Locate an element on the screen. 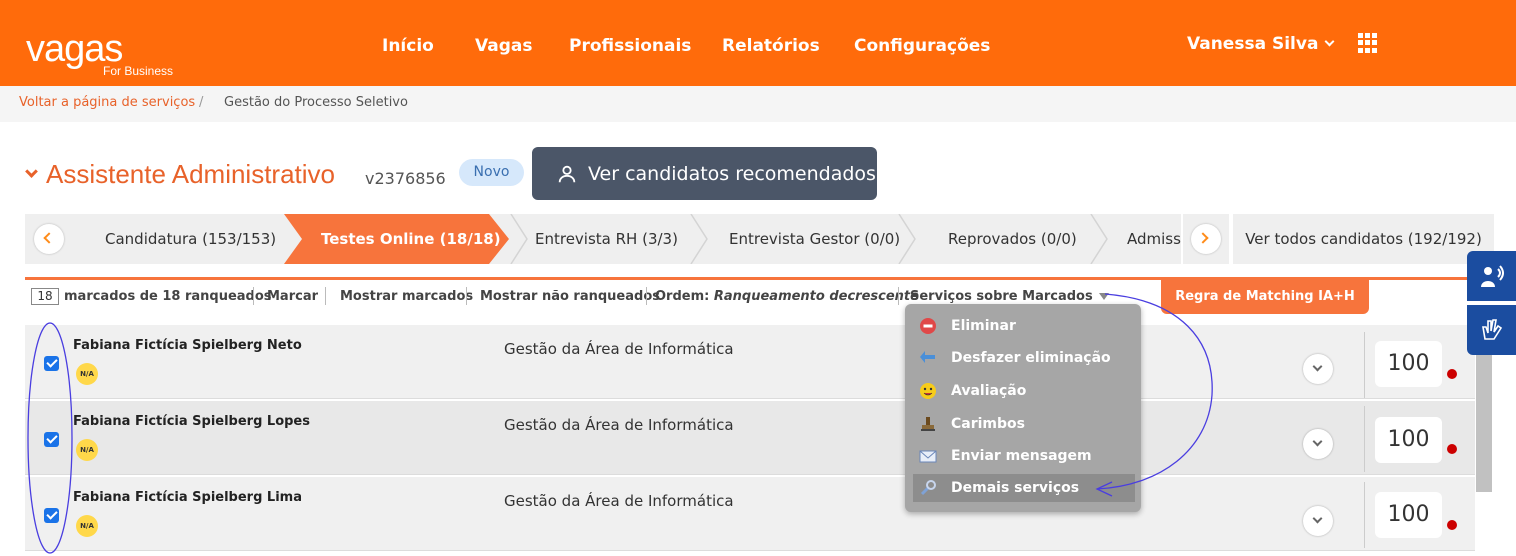 The width and height of the screenshot is (1516, 556). nav-relatorios: Relatórios is located at coordinates (771, 46).